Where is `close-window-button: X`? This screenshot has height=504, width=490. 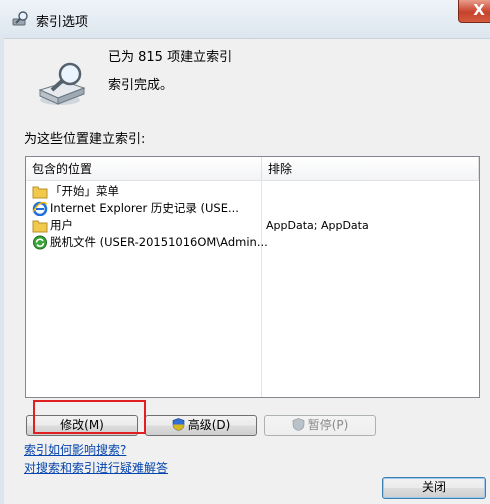
close-window-button: X is located at coordinates (474, 11).